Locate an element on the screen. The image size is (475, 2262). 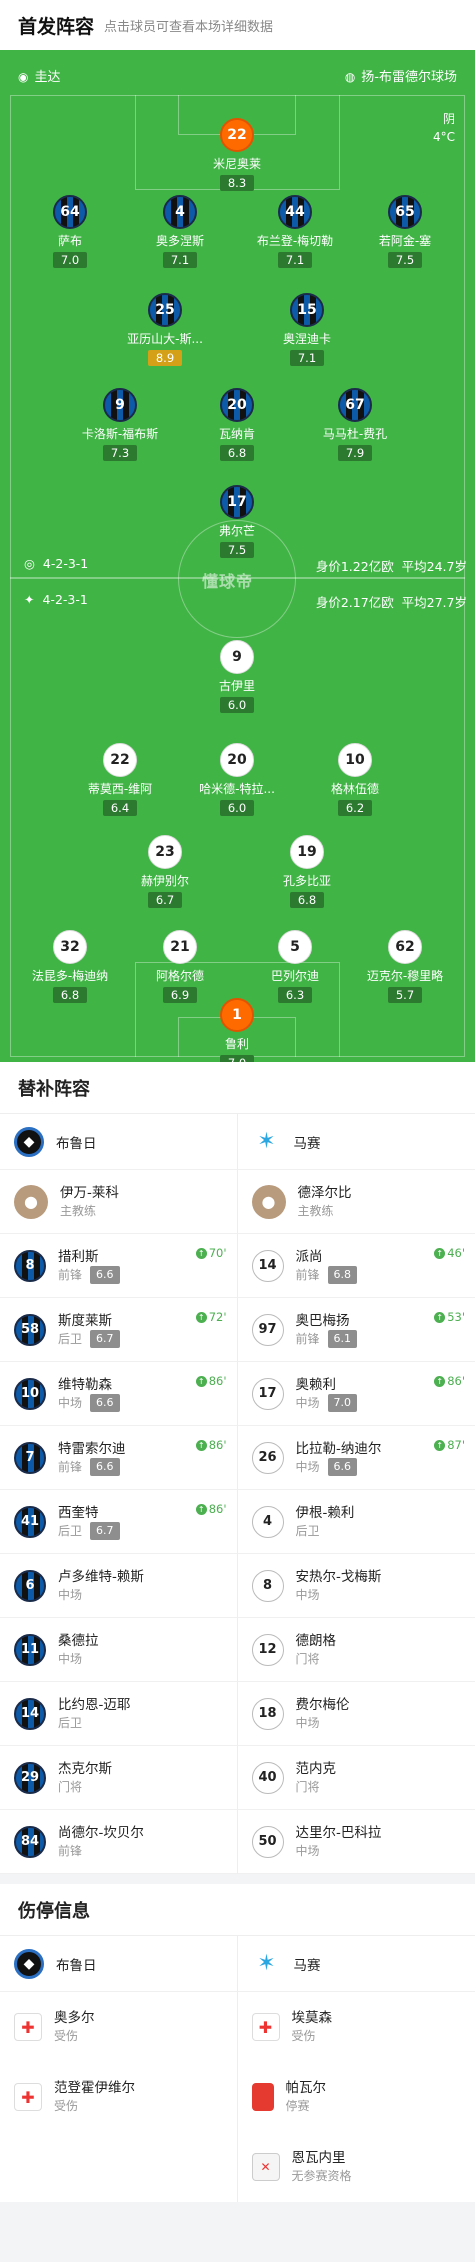
sub-position: 中场6.6 is located at coordinates (339, 1467).